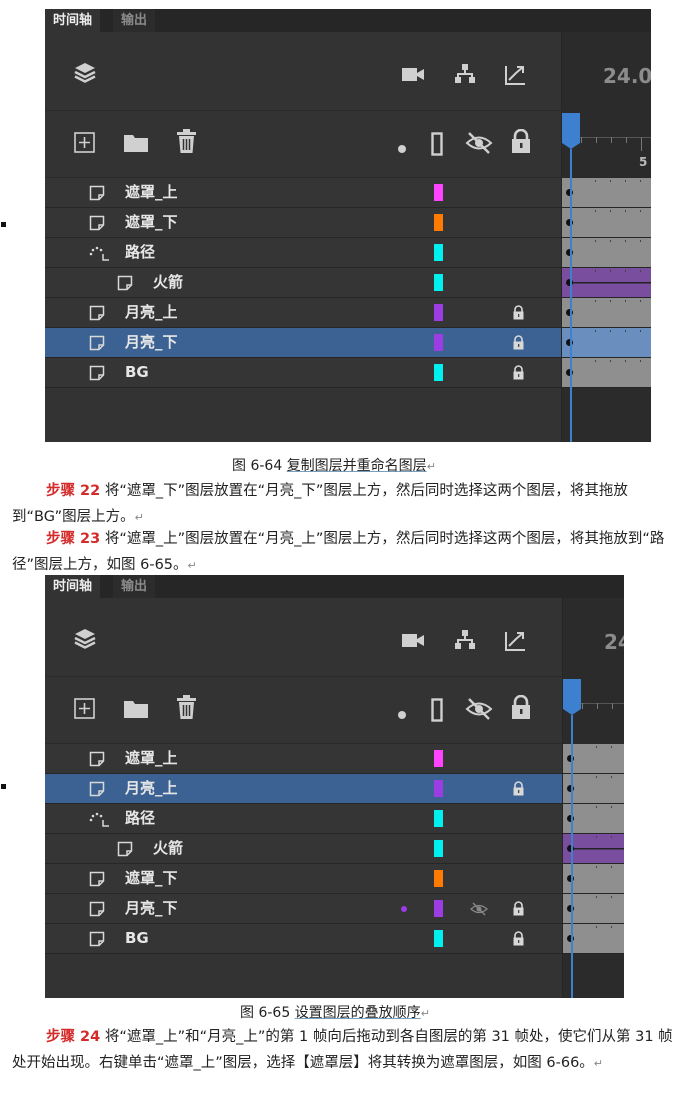 The width and height of the screenshot is (700, 1107). I want to click on panel-tabs: 时间轴 输出, so click(348, 20).